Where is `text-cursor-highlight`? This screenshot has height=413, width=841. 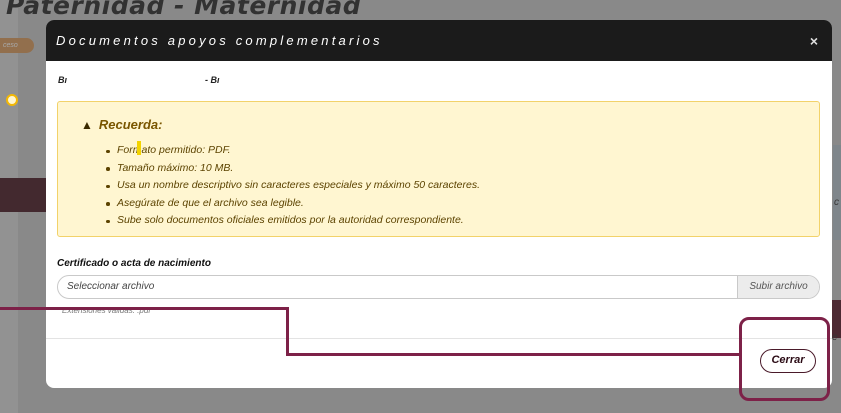
text-cursor-highlight is located at coordinates (139, 148).